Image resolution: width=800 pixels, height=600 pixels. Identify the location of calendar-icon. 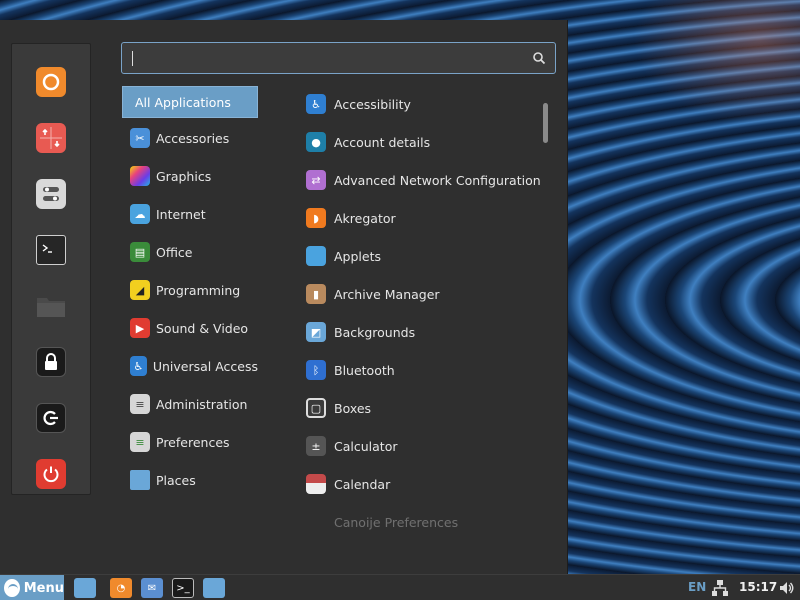
(316, 484).